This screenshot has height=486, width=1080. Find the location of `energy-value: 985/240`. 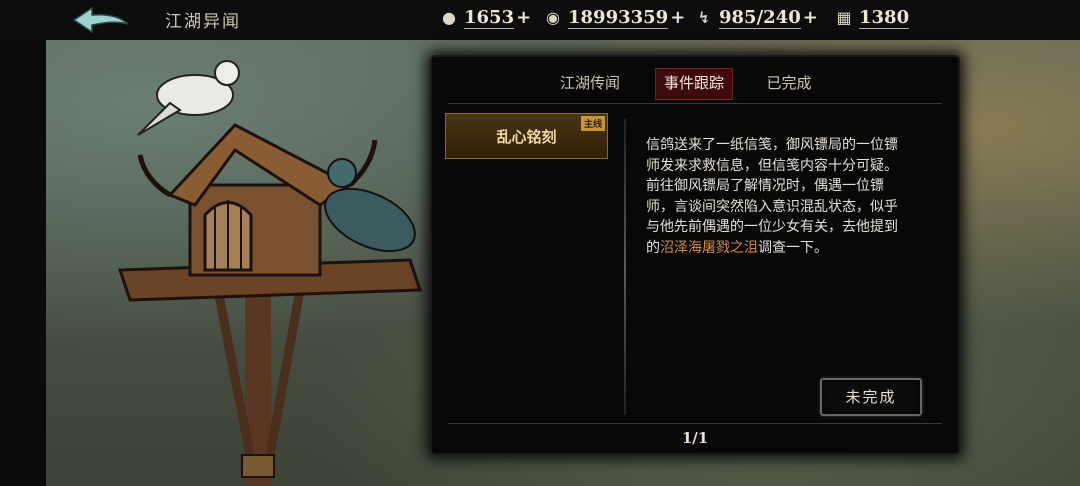

energy-value: 985/240 is located at coordinates (760, 18).